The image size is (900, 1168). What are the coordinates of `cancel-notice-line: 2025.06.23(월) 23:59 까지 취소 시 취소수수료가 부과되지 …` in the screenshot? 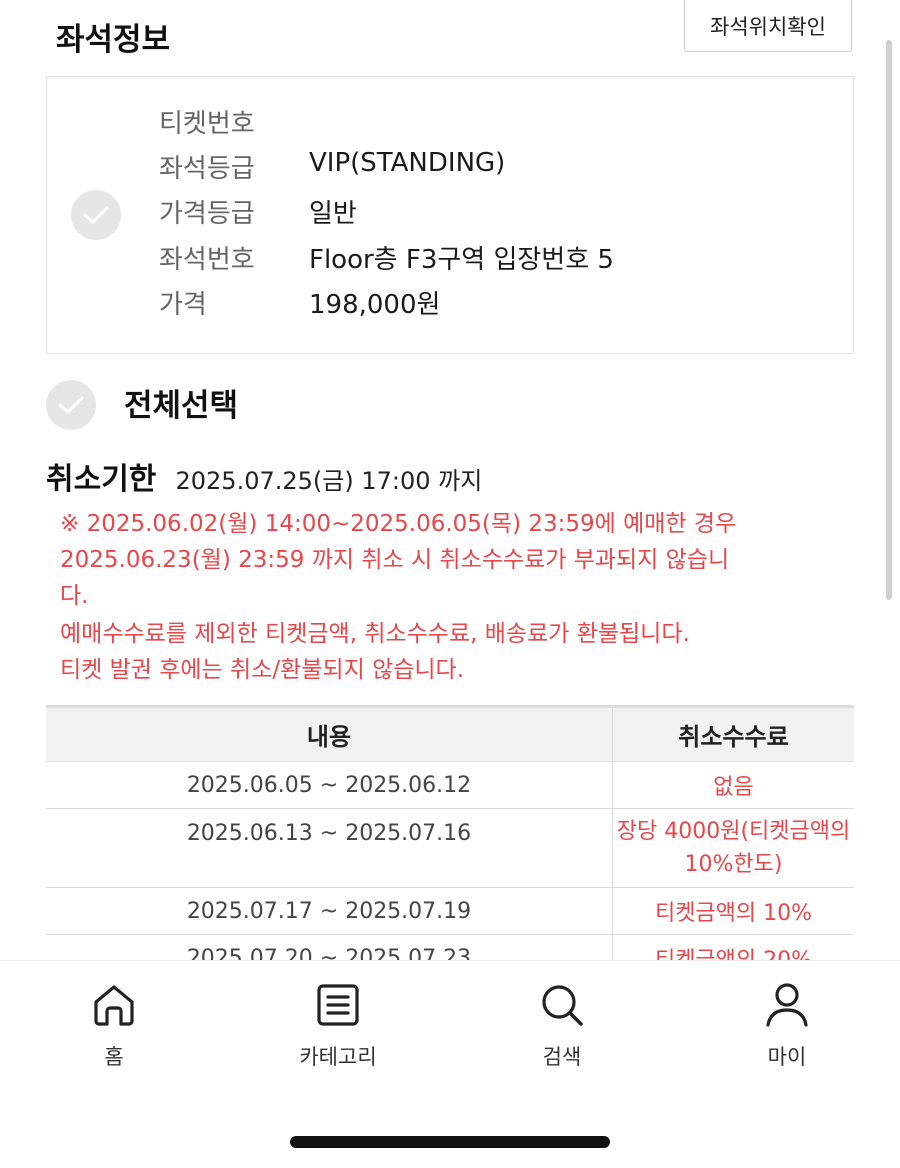 It's located at (395, 560).